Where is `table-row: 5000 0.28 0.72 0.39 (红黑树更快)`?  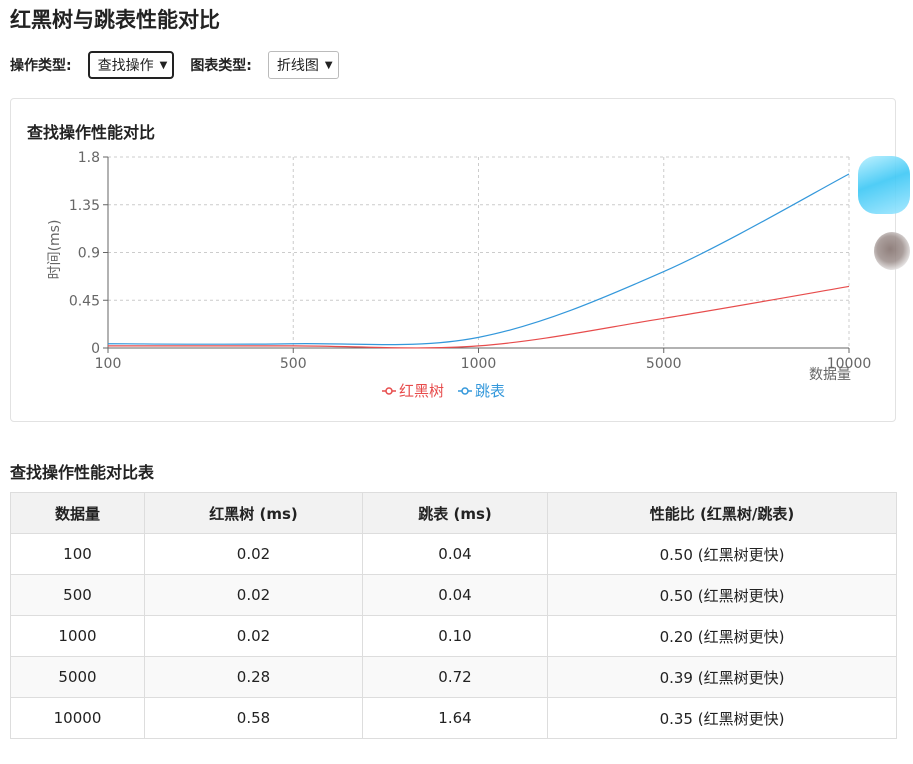
table-row: 5000 0.28 0.72 0.39 (红黑树更快) is located at coordinates (453, 677).